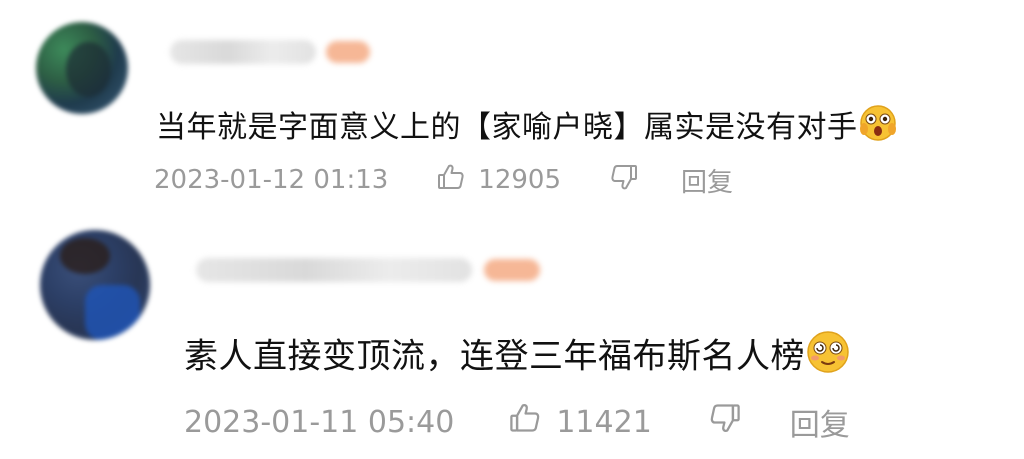 This screenshot has height=459, width=1024. Describe the element at coordinates (520, 180) in the screenshot. I see `like-count: 12905` at that location.